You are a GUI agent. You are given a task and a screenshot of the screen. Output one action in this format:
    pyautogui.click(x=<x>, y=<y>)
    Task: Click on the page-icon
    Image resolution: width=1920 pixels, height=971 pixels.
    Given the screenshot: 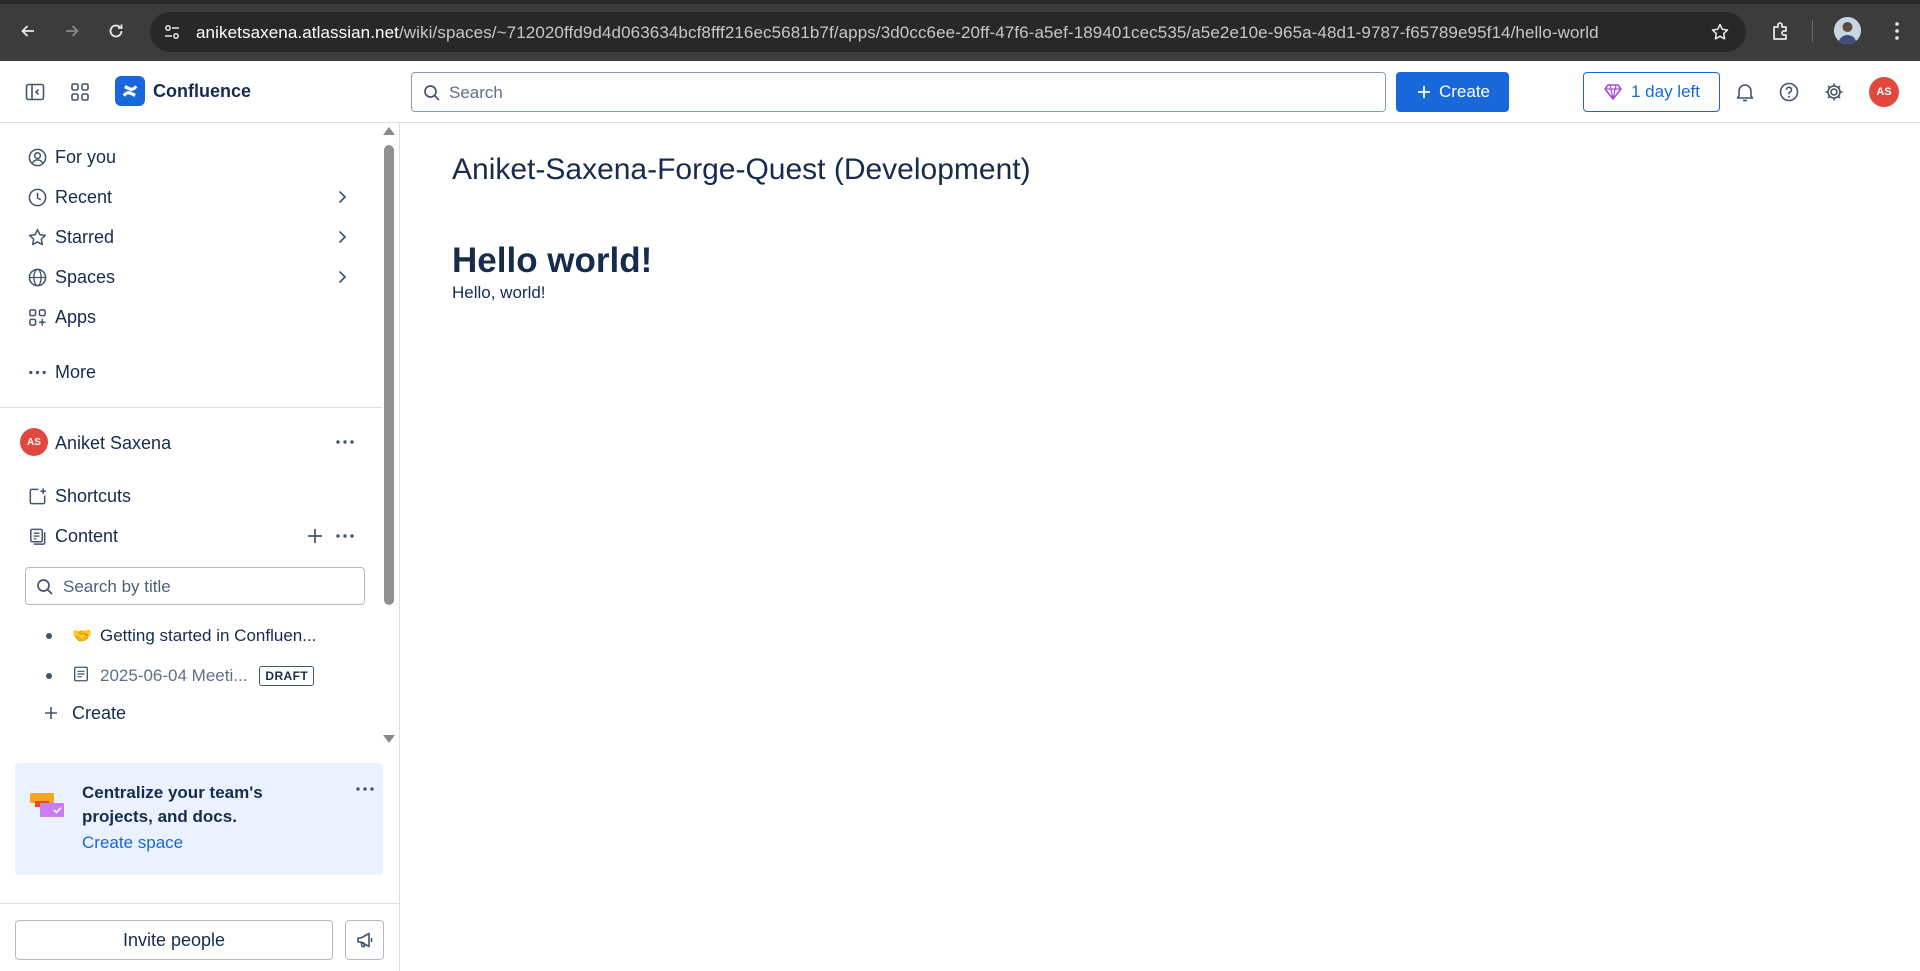 What is the action you would take?
    pyautogui.click(x=83, y=676)
    